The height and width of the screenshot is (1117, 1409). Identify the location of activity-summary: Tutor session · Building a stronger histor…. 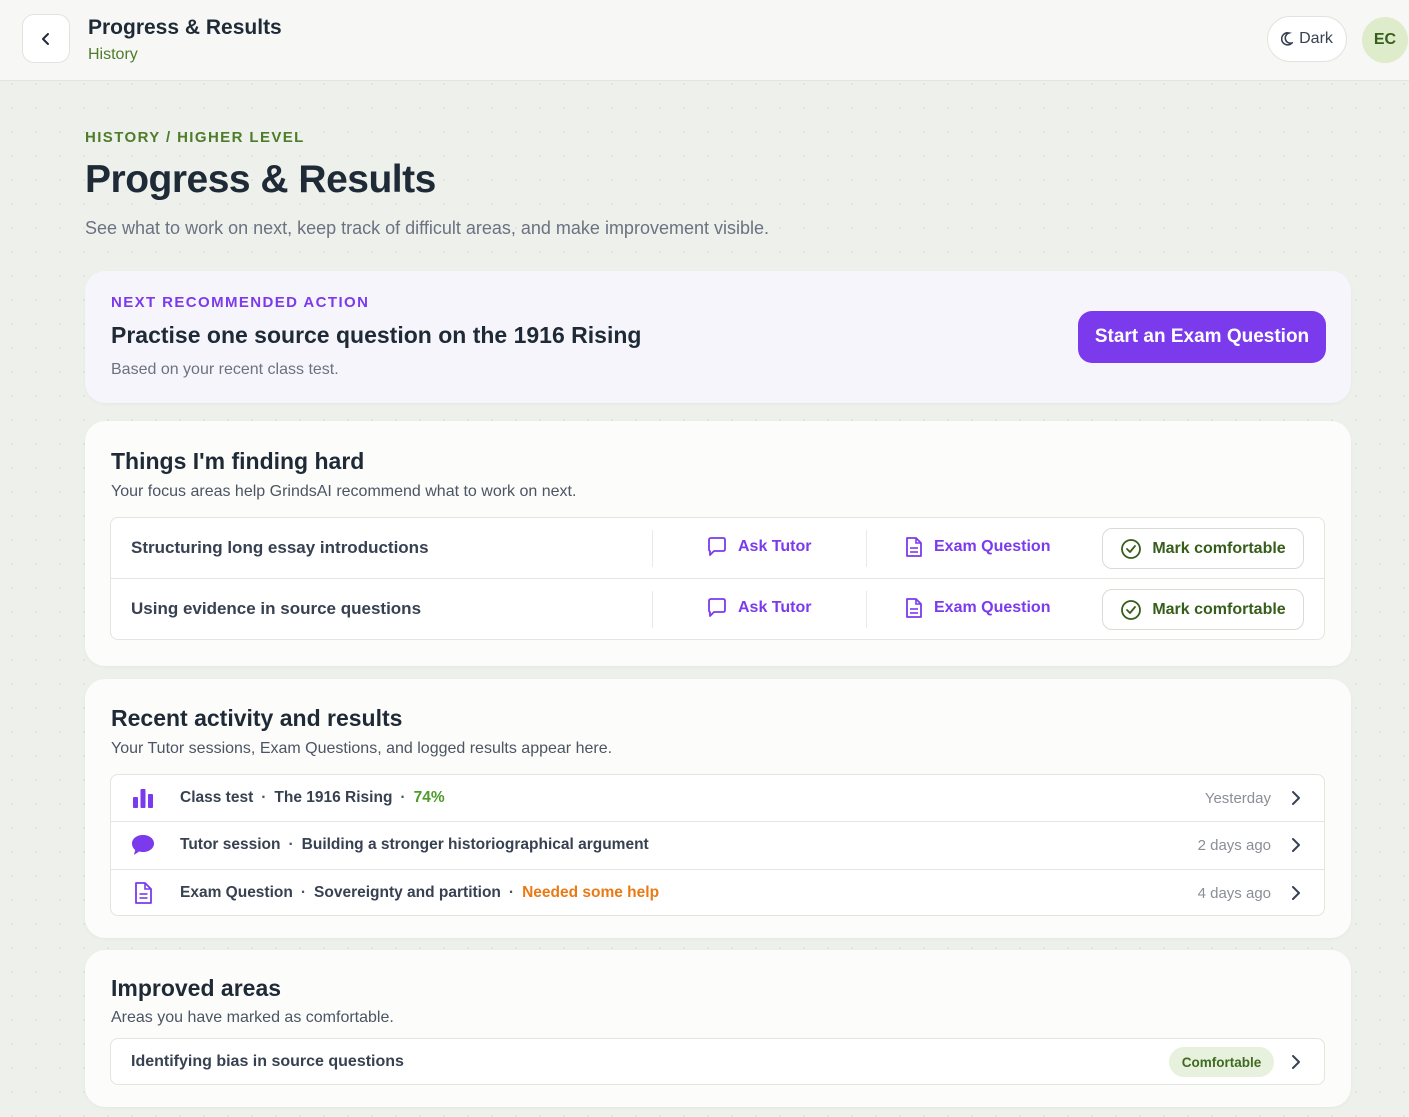
(414, 844).